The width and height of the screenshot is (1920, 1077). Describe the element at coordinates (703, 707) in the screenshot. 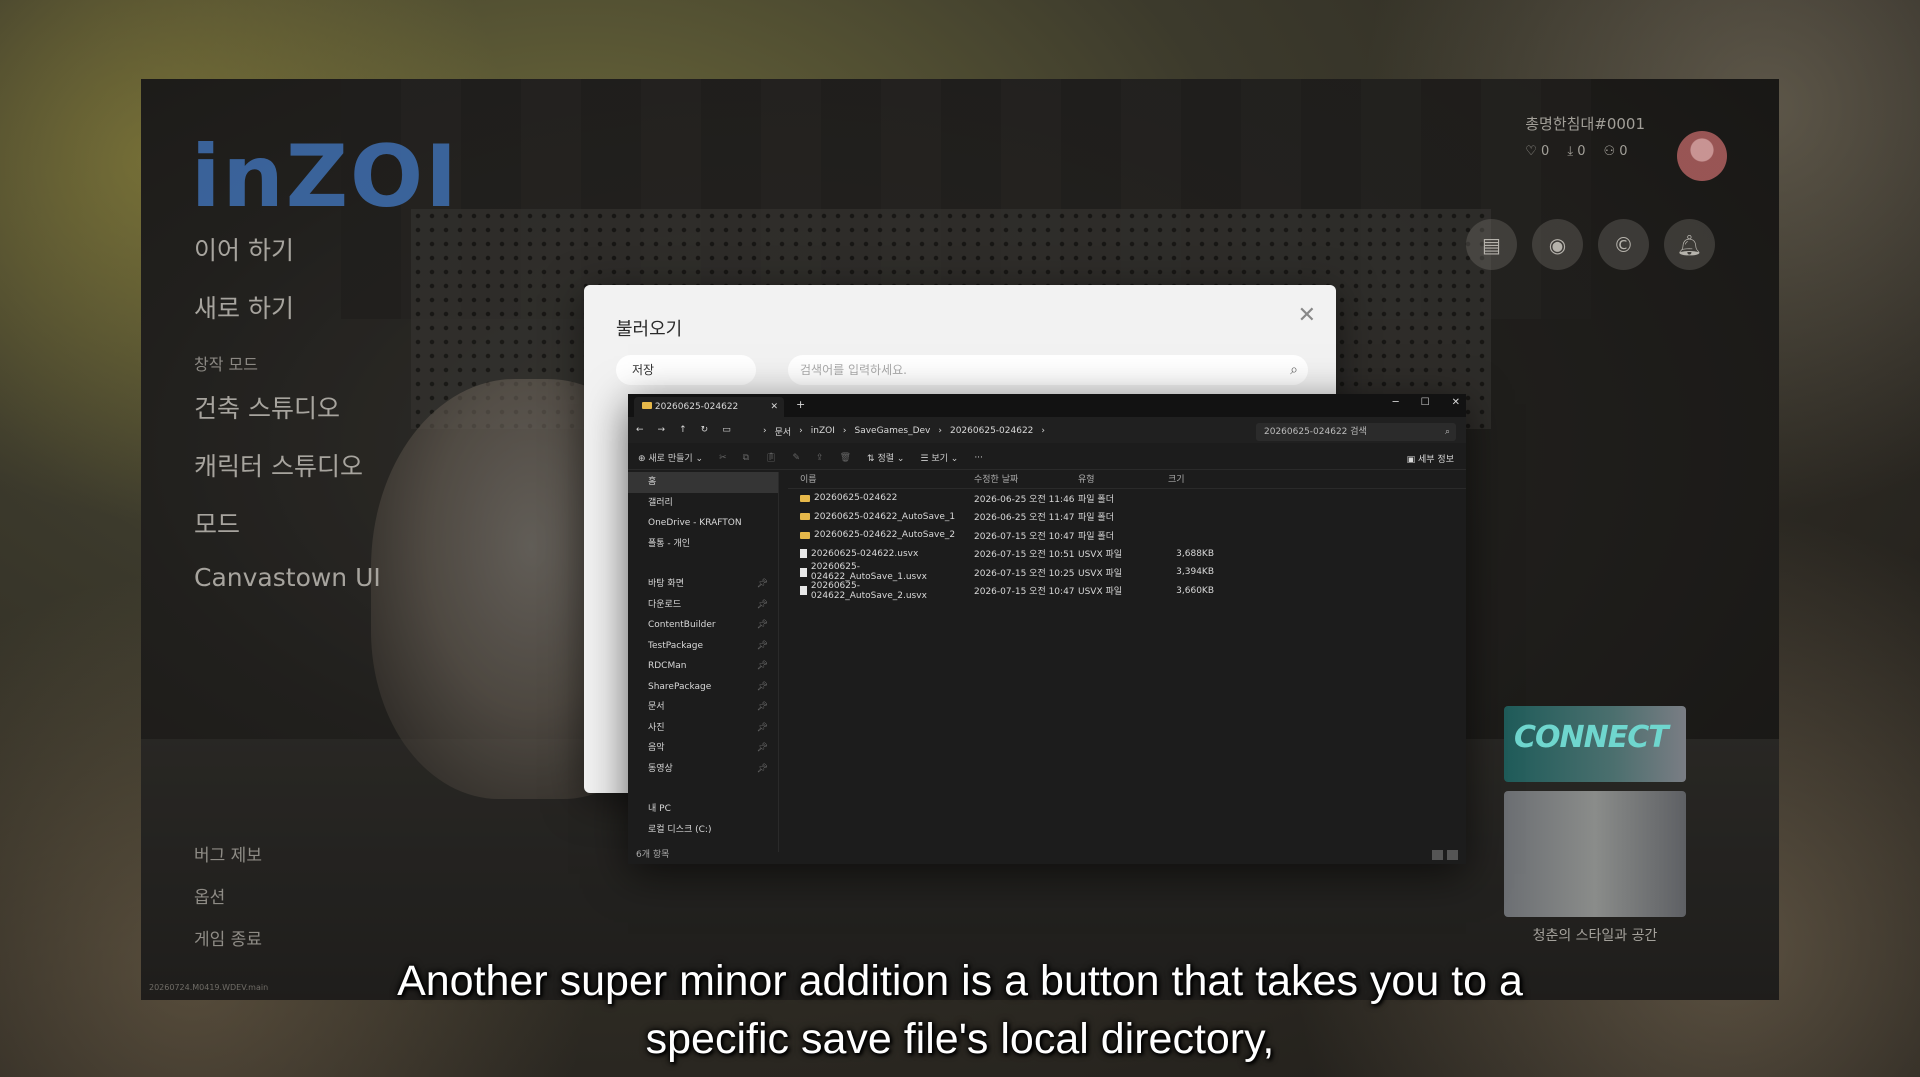

I see `sidebar-item: 문서 📌︎` at that location.